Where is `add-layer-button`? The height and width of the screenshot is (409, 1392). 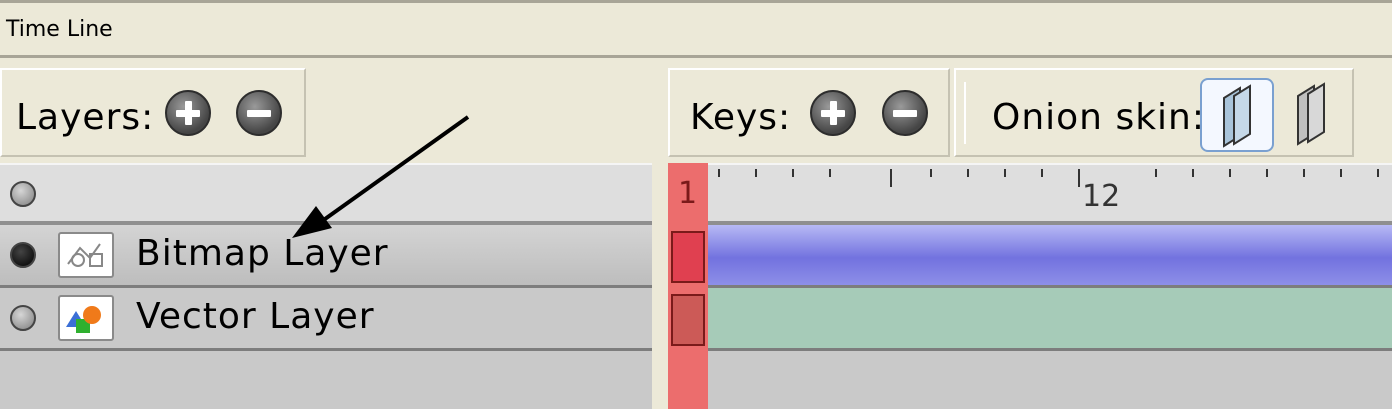 add-layer-button is located at coordinates (188, 113).